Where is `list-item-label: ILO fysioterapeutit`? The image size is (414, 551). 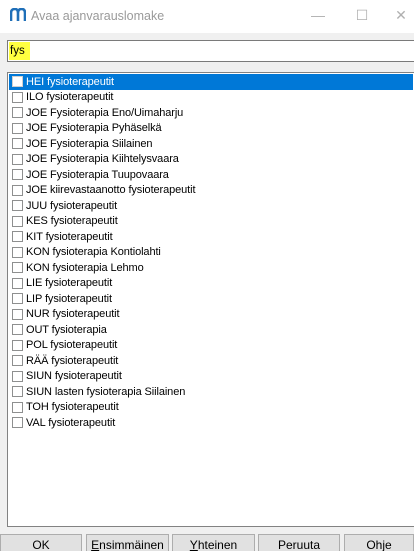
list-item-label: ILO fysioterapeutit is located at coordinates (70, 97).